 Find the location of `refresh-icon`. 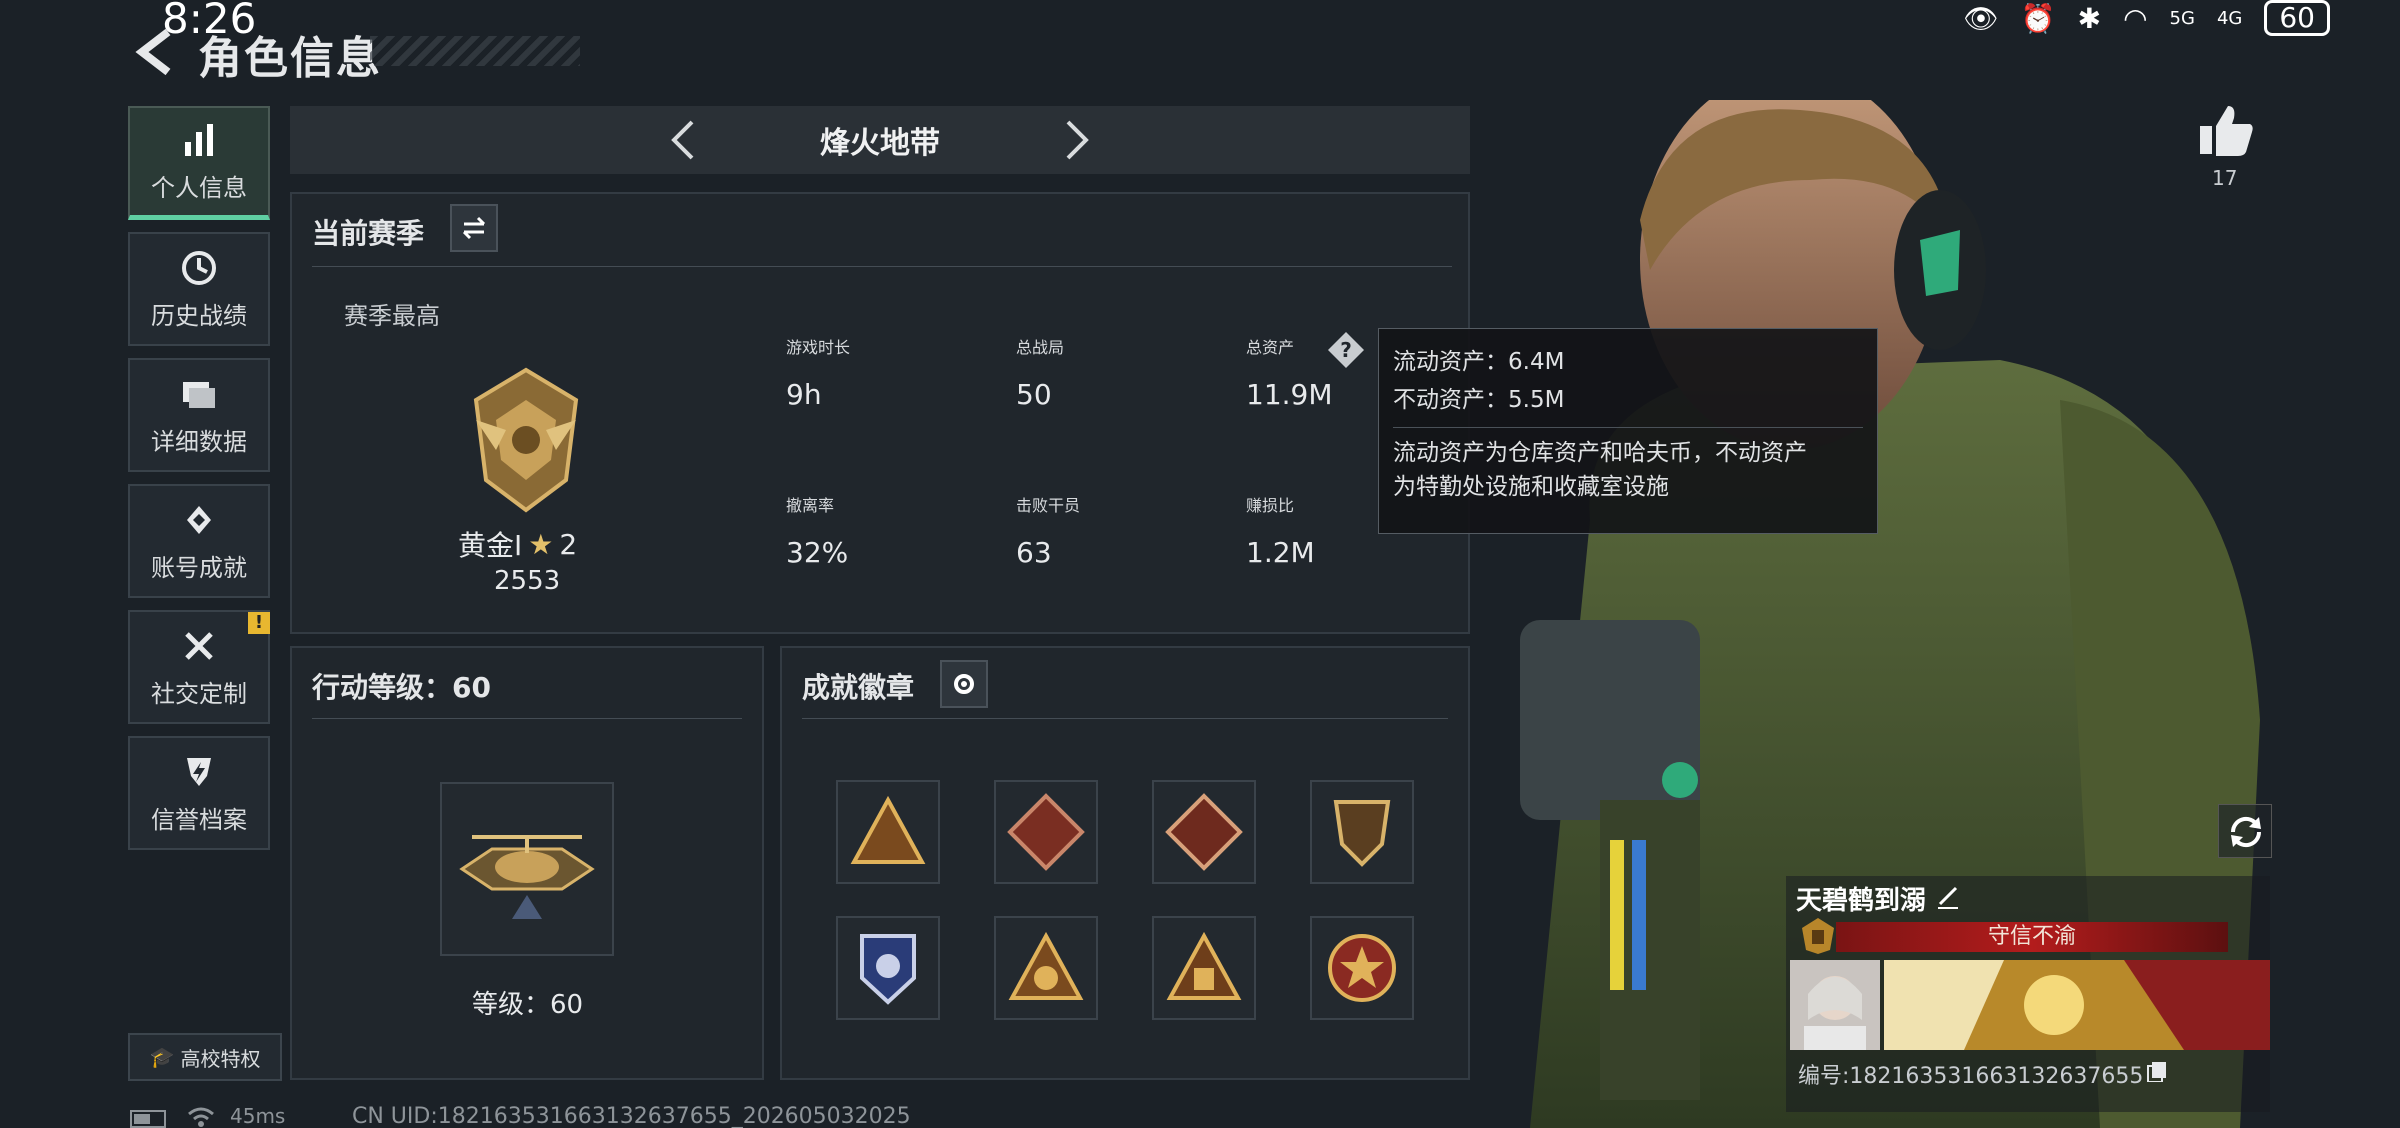

refresh-icon is located at coordinates (2246, 832).